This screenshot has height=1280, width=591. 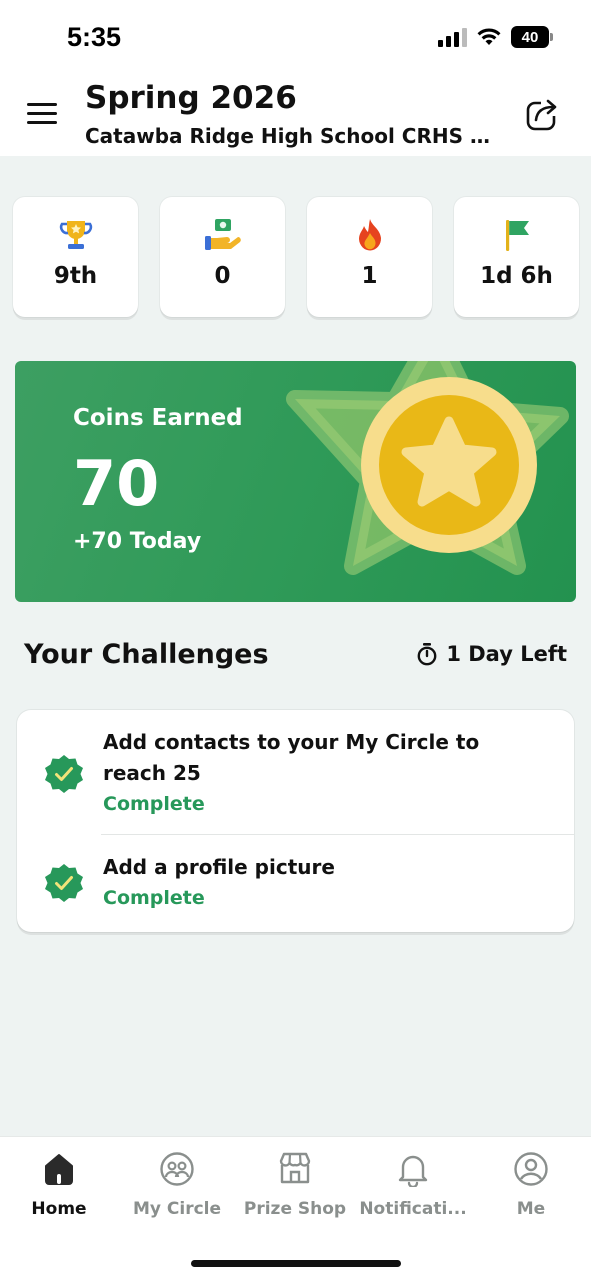 I want to click on user-icon, so click(x=531, y=1169).